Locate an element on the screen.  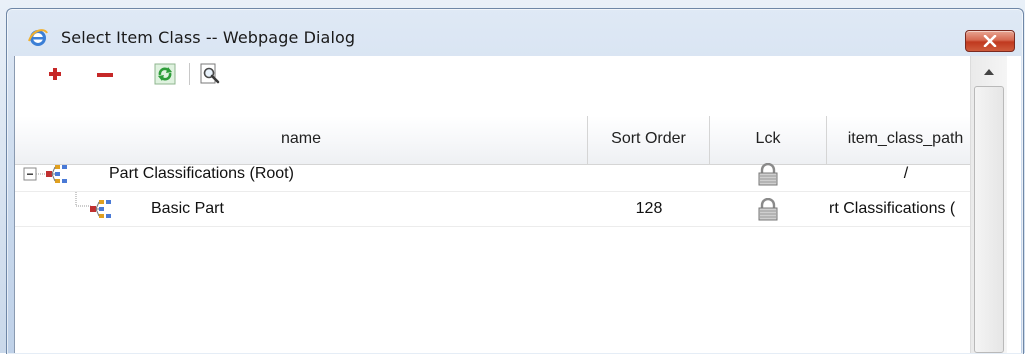
scrollbar-thumb is located at coordinates (989, 219).